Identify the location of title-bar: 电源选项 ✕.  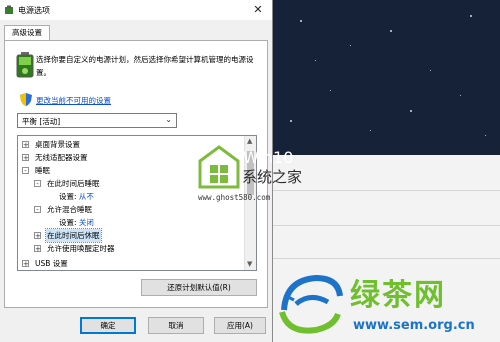
(136, 10).